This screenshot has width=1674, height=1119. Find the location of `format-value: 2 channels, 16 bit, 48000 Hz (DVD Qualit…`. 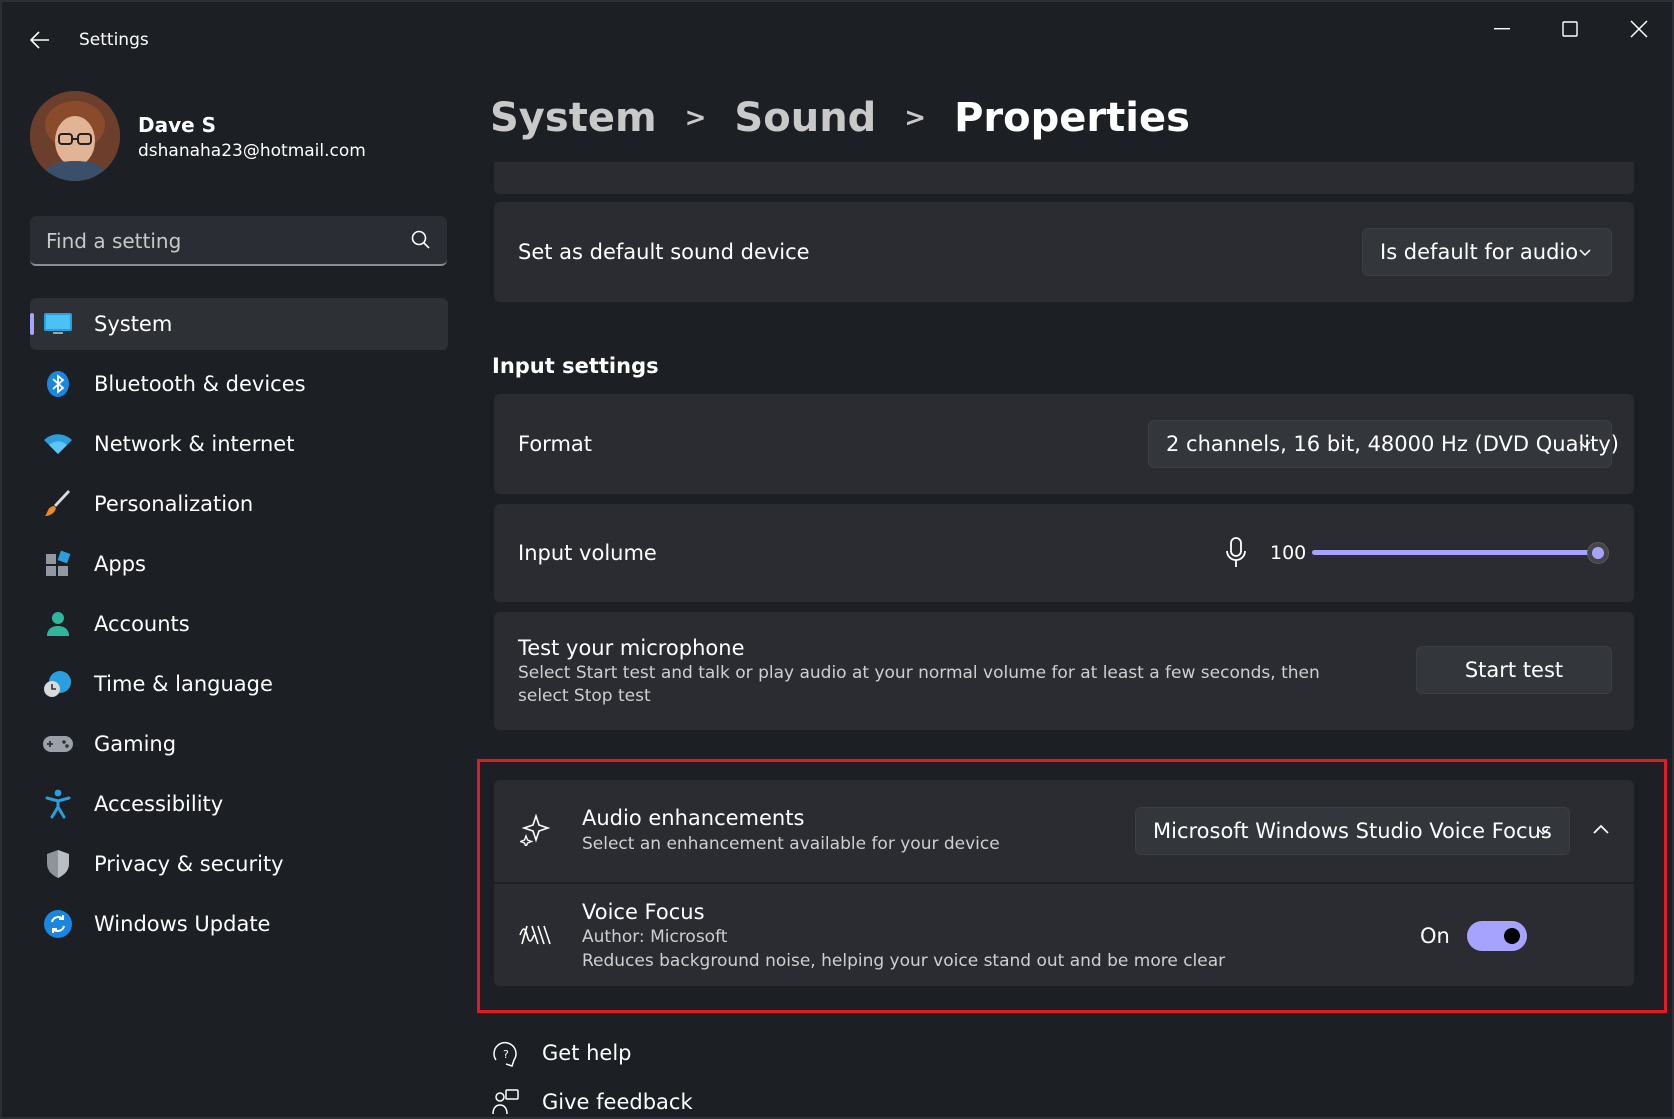

format-value: 2 channels, 16 bit, 48000 Hz (DVD Qualit… is located at coordinates (1392, 444).